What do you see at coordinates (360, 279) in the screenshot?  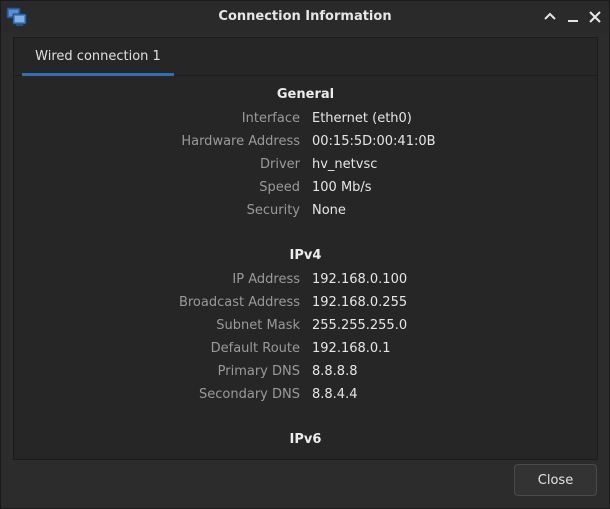 I see `info-value: 192.168.0.100` at bounding box center [360, 279].